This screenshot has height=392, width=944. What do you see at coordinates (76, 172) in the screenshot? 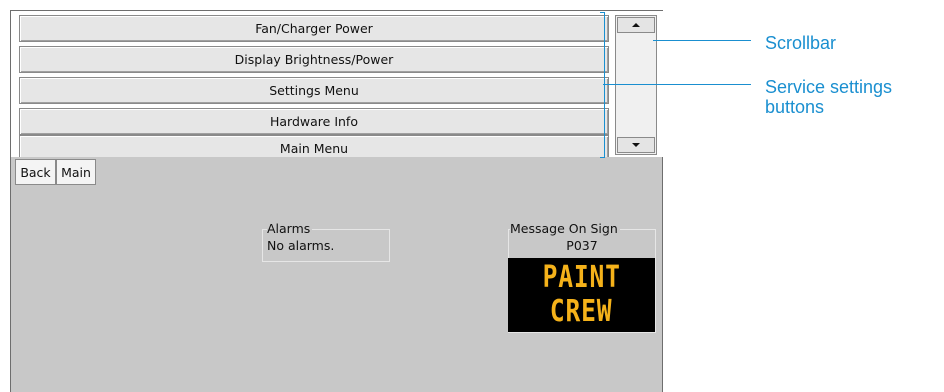
I see `main-button: Main` at bounding box center [76, 172].